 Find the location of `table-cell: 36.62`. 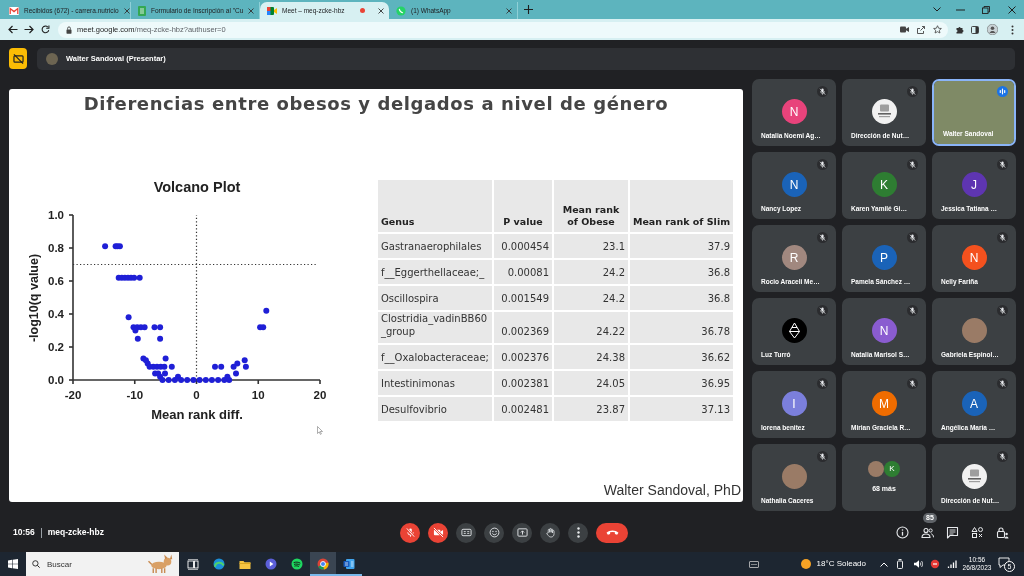

table-cell: 36.62 is located at coordinates (681, 357).